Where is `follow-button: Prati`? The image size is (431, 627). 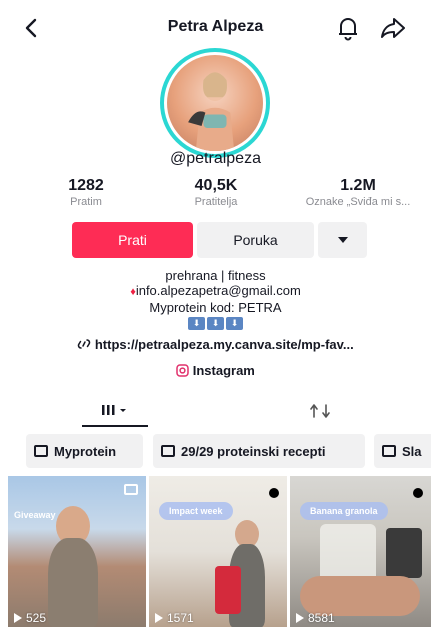
follow-button: Prati is located at coordinates (132, 240).